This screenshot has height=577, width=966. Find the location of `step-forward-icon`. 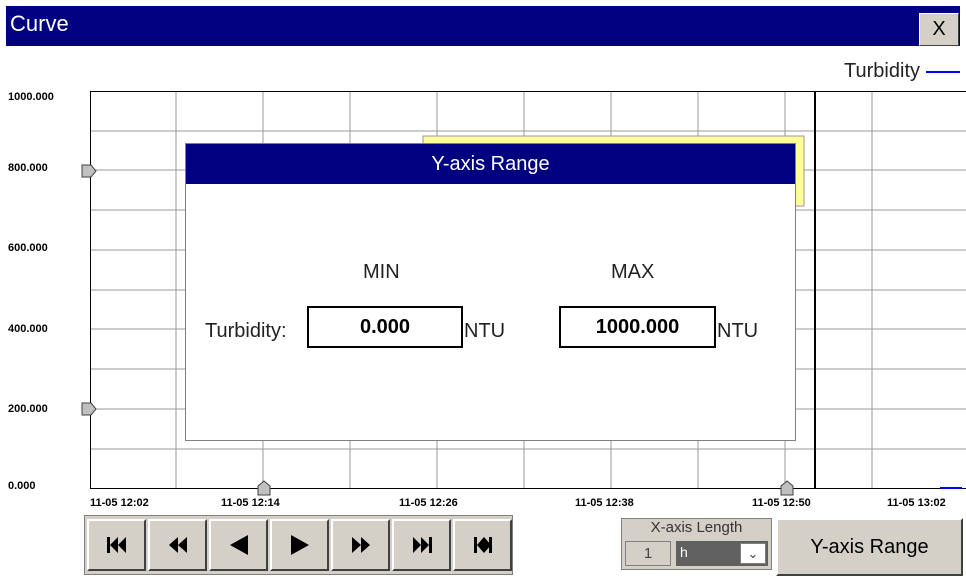

step-forward-icon is located at coordinates (299, 545).